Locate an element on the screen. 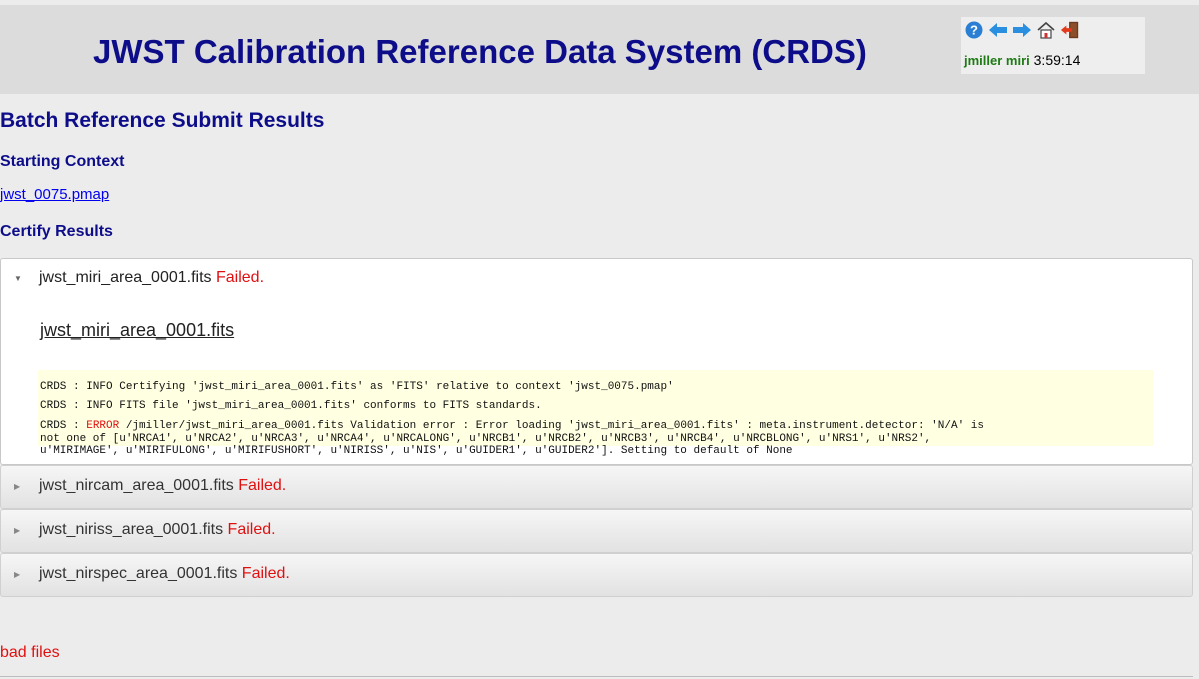  result-row-collapsed: ▶ jwst_nirspec_area_0001.fits Failed. is located at coordinates (596, 575).